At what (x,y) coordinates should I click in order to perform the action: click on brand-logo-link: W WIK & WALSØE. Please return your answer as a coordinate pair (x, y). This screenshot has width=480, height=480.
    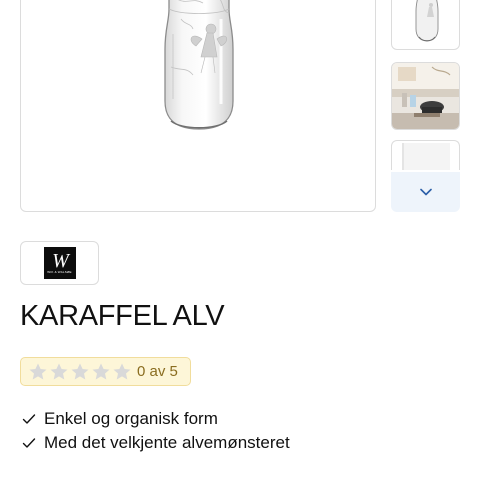
    Looking at the image, I should click on (59, 263).